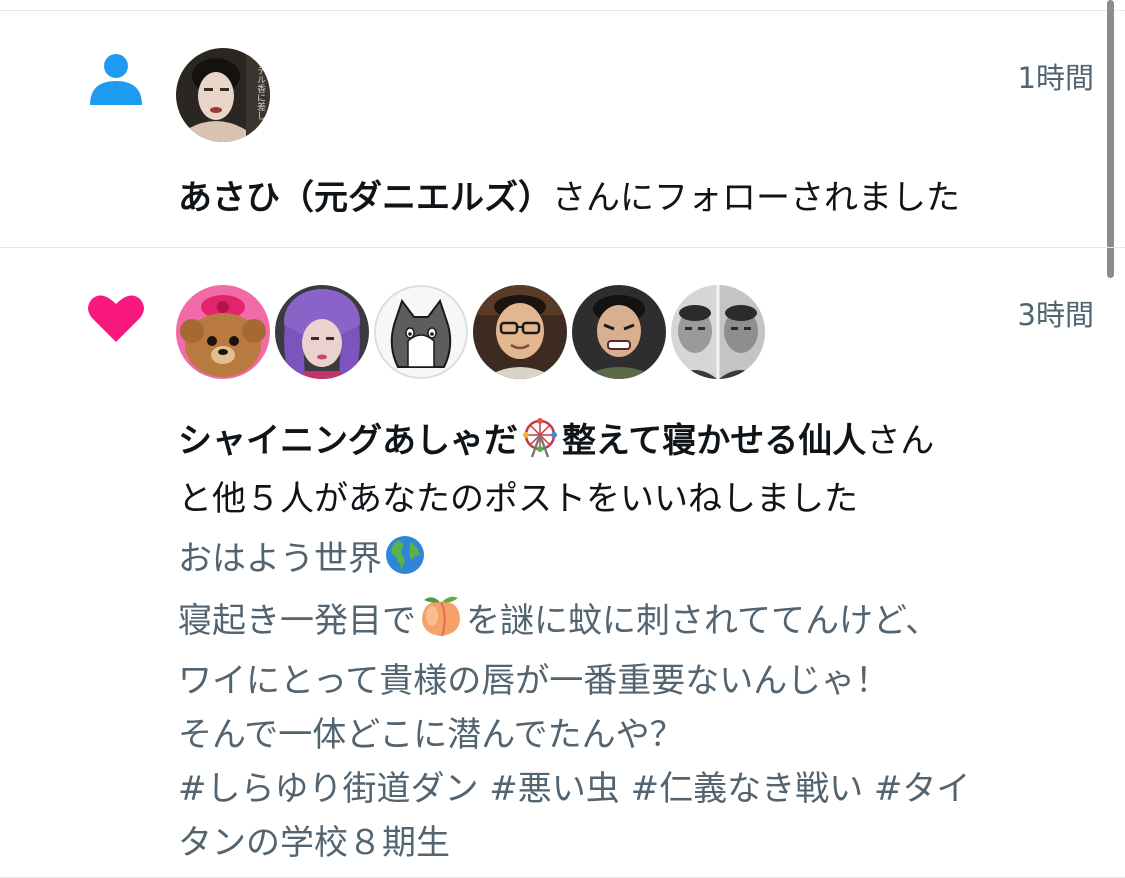  I want to click on user-name: 整えて寝かせる仙人, so click(714, 441).